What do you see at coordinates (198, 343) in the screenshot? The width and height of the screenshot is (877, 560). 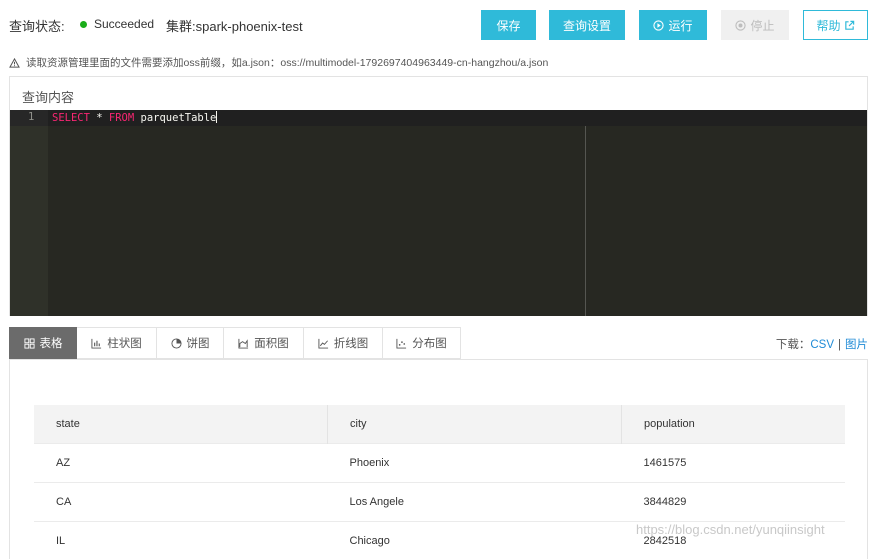 I see `tab-pie-chart-label: 饼图` at bounding box center [198, 343].